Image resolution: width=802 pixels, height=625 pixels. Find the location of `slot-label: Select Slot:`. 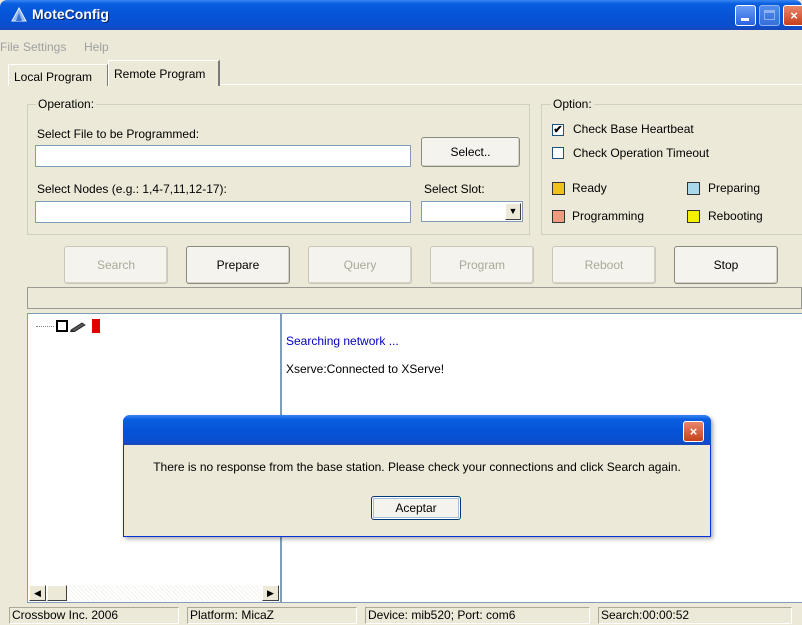

slot-label: Select Slot: is located at coordinates (454, 189).